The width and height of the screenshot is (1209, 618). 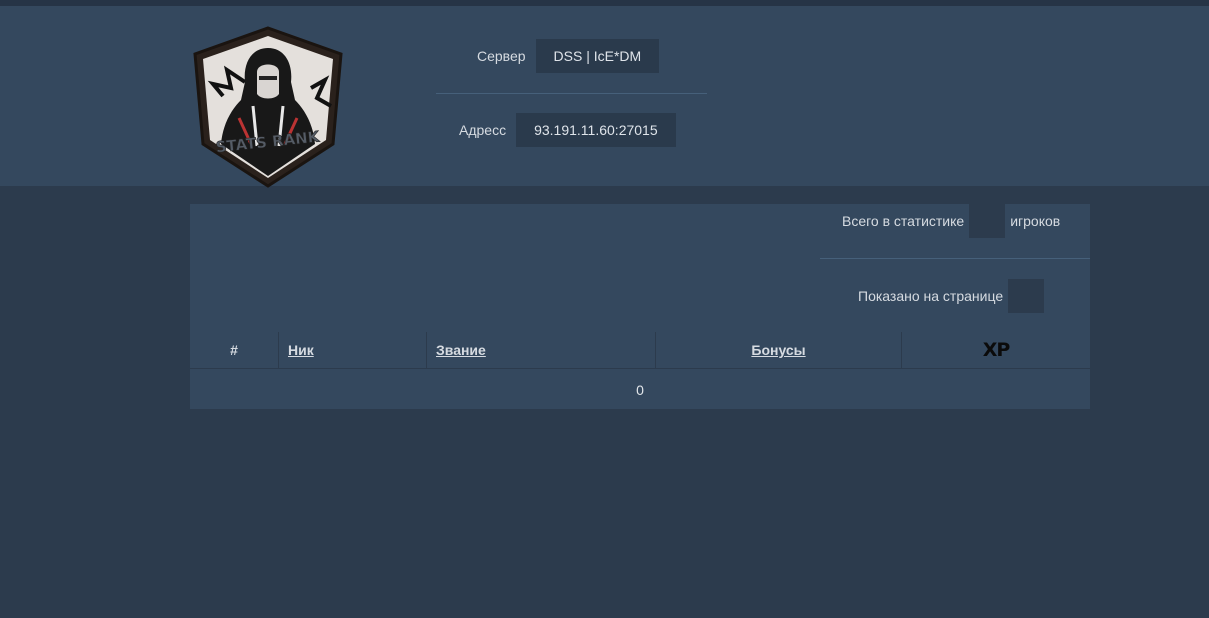 I want to click on stats-divider, so click(x=955, y=258).